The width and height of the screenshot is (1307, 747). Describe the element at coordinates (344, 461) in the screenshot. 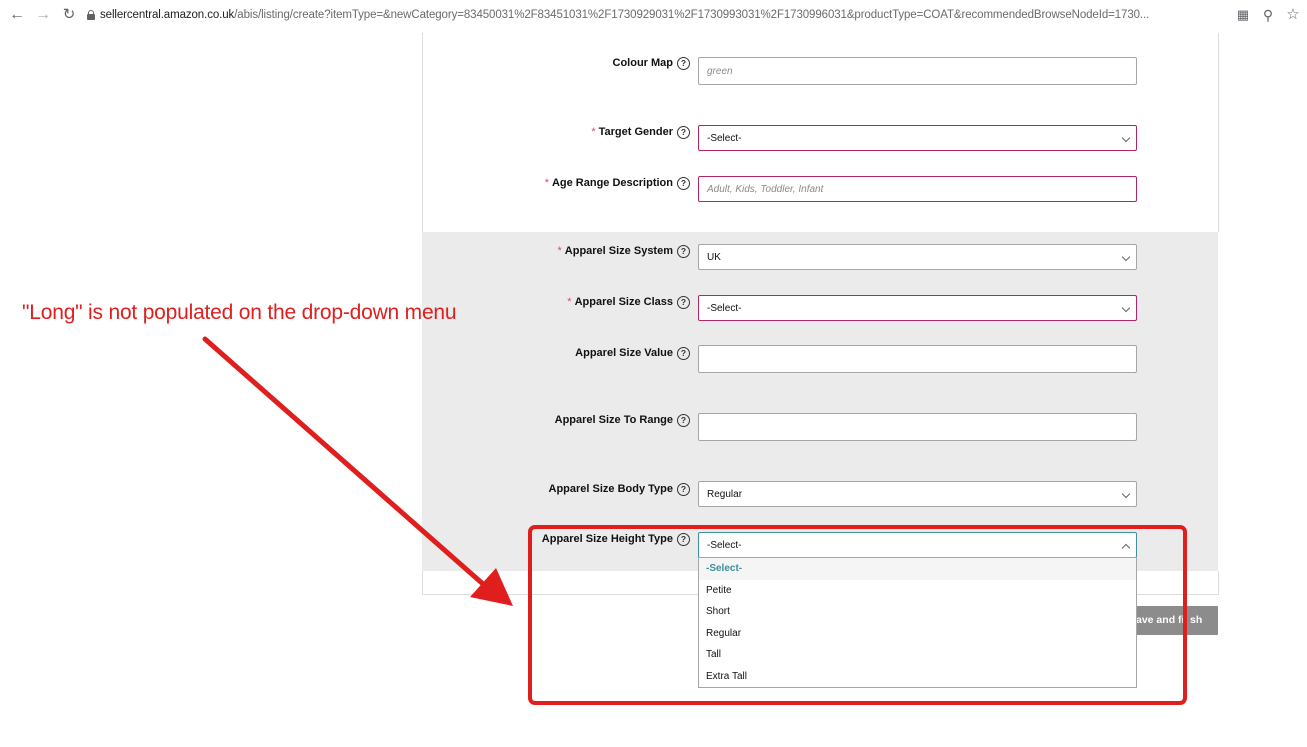

I see `arrow-shaft` at that location.